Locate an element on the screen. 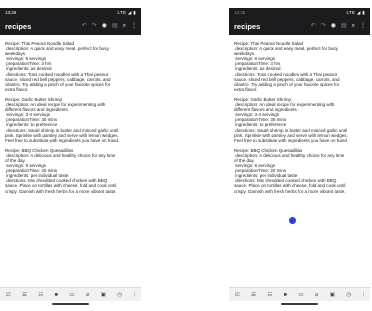 Image resolution: width=372 pixels, height=311 pixels. touch-indicator is located at coordinates (292, 220).